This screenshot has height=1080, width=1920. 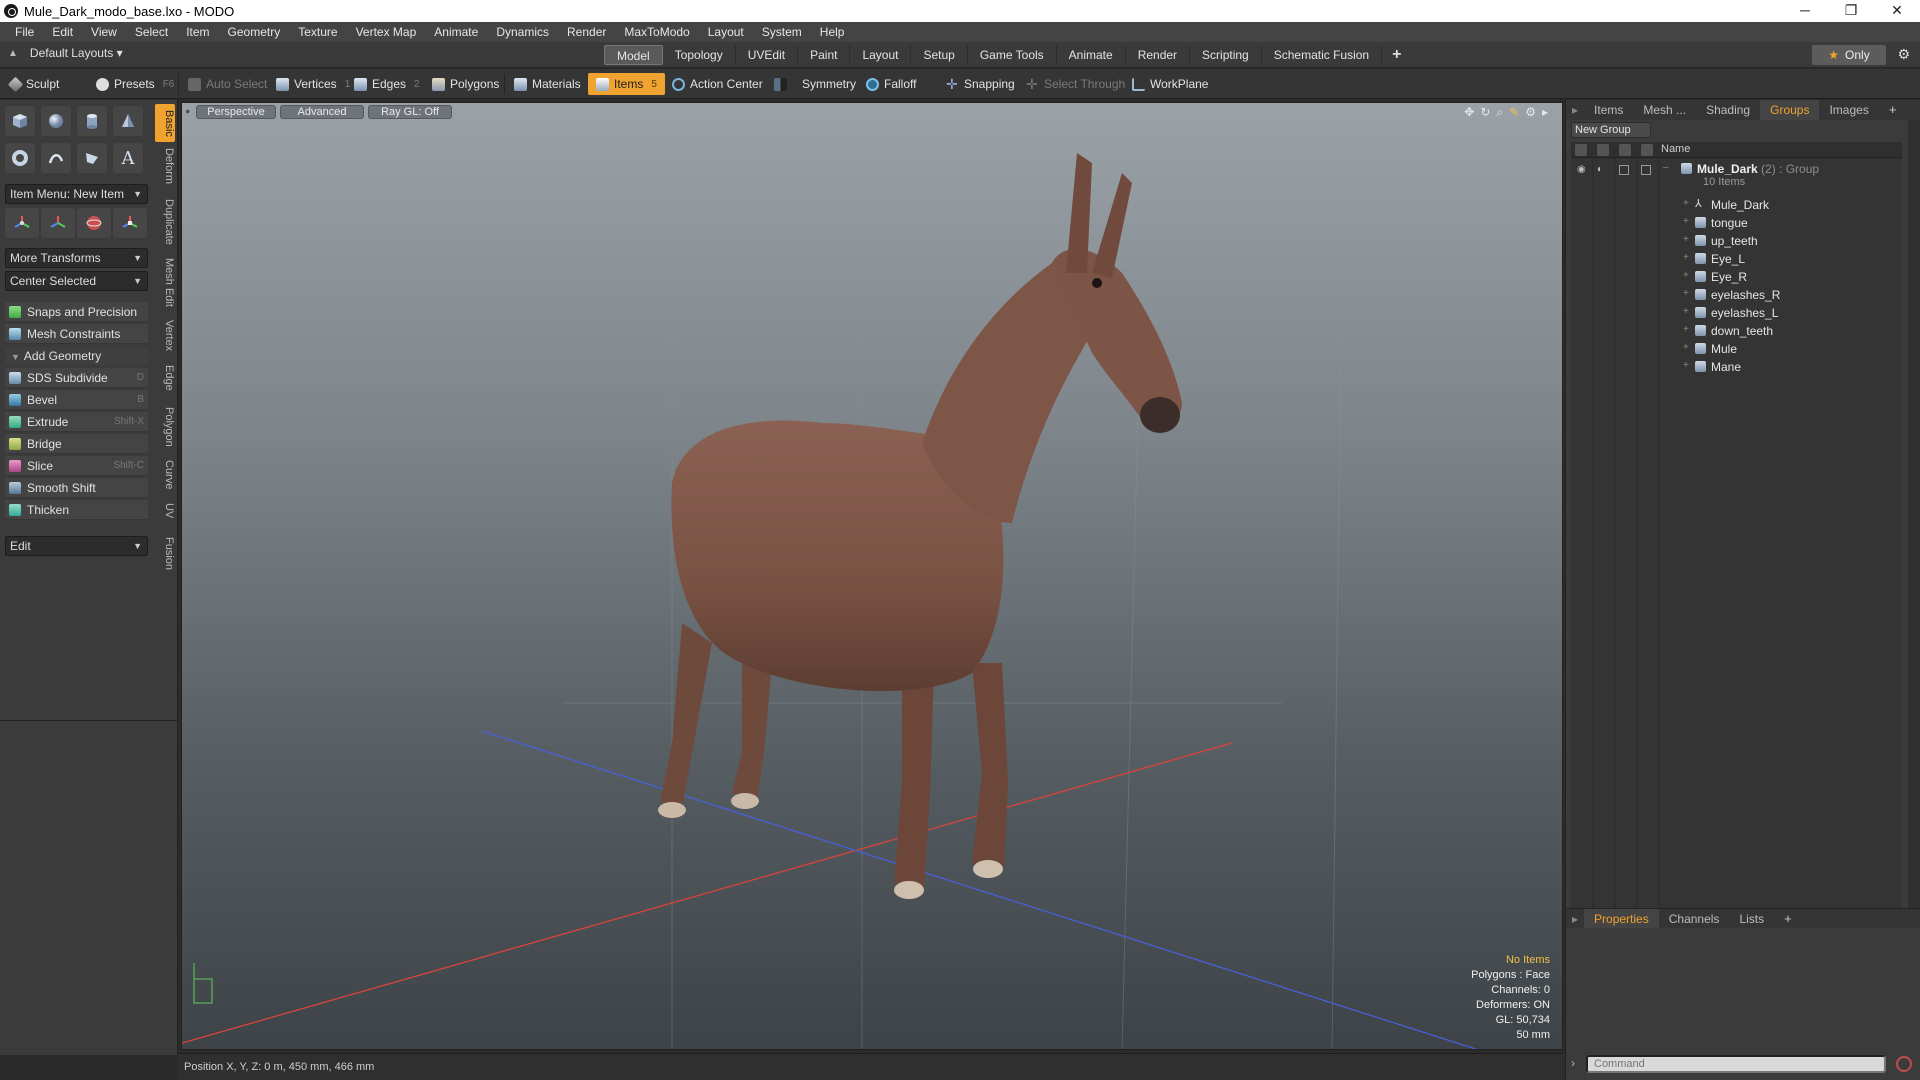 I want to click on orbit-icon: ↻, so click(x=1485, y=112).